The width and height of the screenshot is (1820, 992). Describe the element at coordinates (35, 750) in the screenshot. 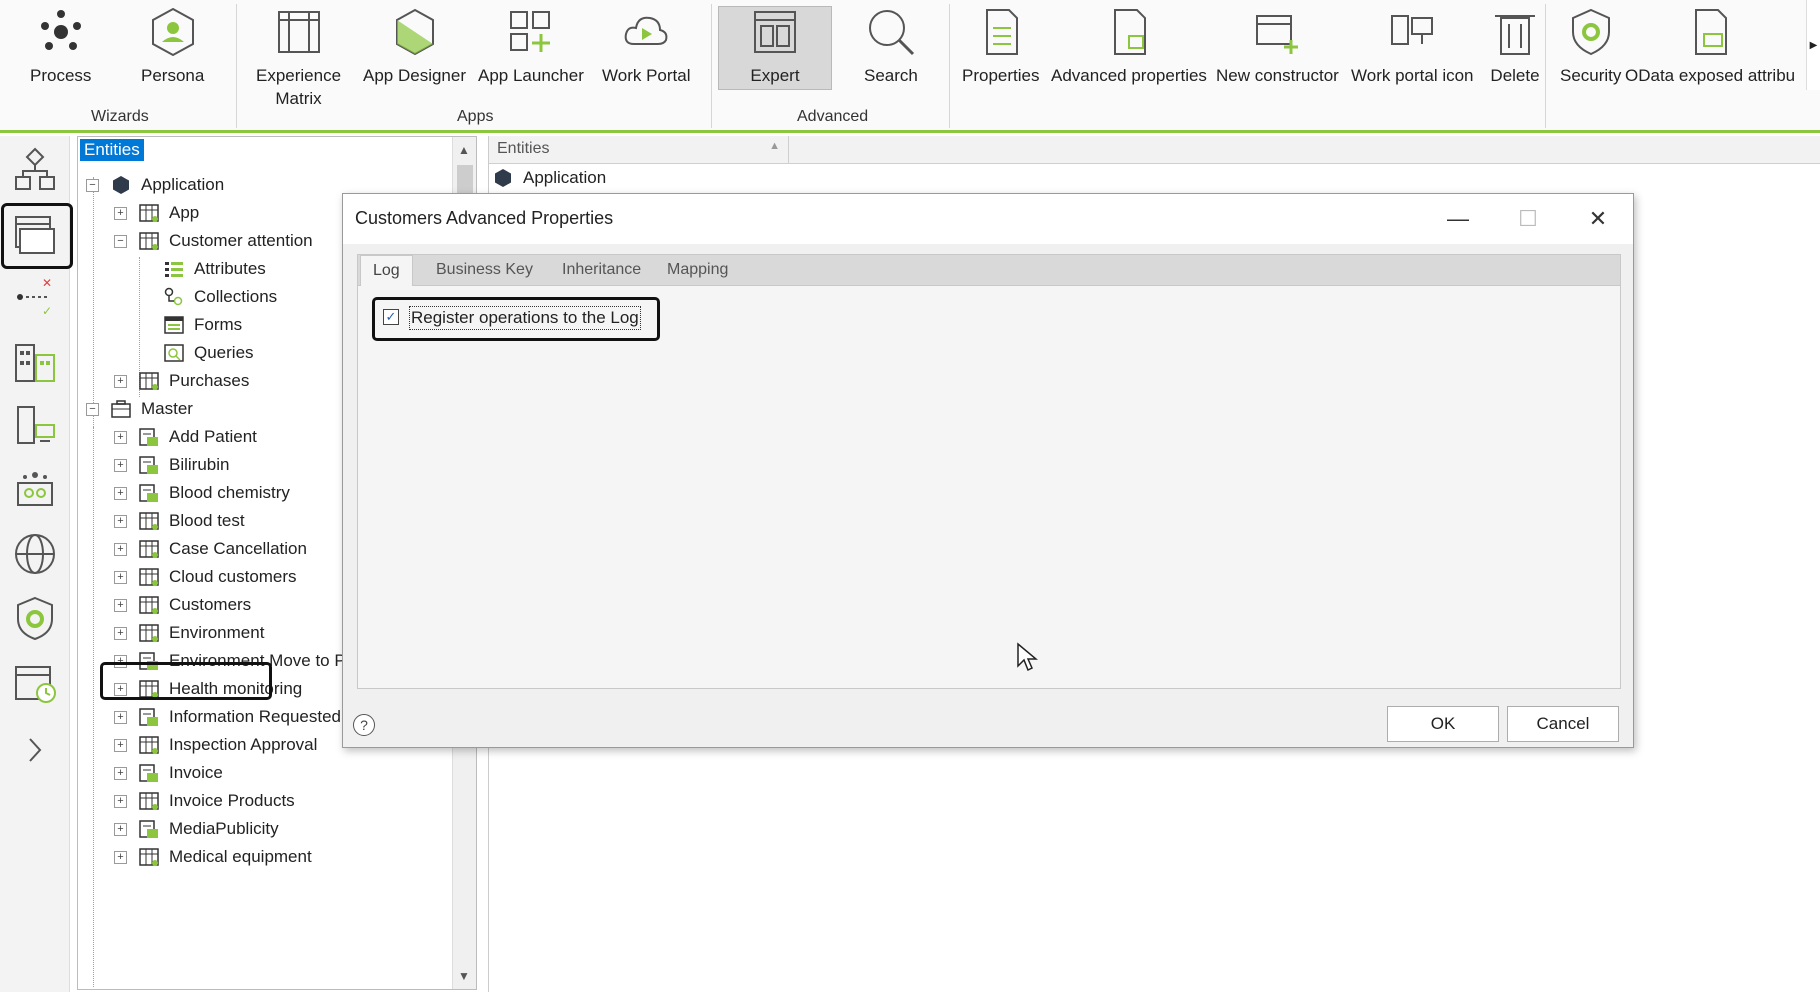

I see `expand-sidebar-button` at that location.